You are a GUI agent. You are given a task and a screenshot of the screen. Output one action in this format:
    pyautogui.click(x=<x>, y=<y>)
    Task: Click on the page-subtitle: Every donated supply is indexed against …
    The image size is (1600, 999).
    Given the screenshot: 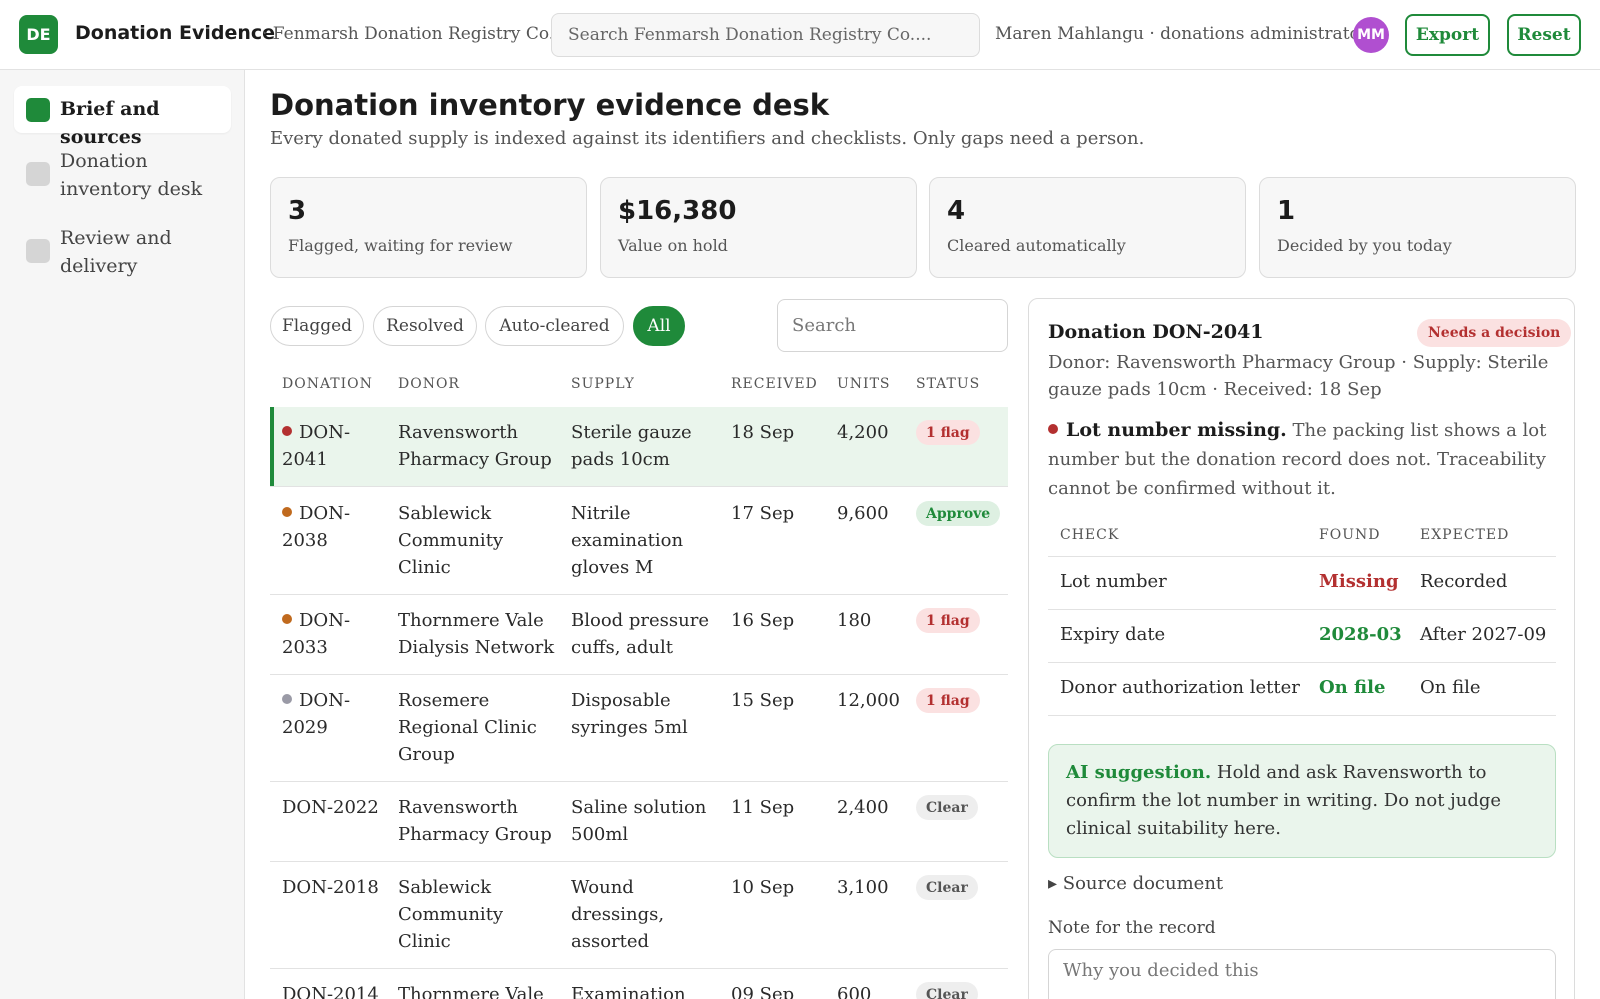 What is the action you would take?
    pyautogui.click(x=707, y=138)
    